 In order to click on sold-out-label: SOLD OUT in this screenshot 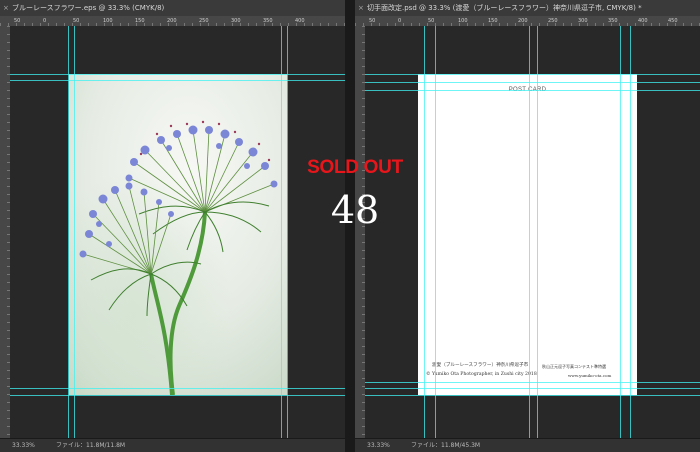, I will do `click(355, 167)`.